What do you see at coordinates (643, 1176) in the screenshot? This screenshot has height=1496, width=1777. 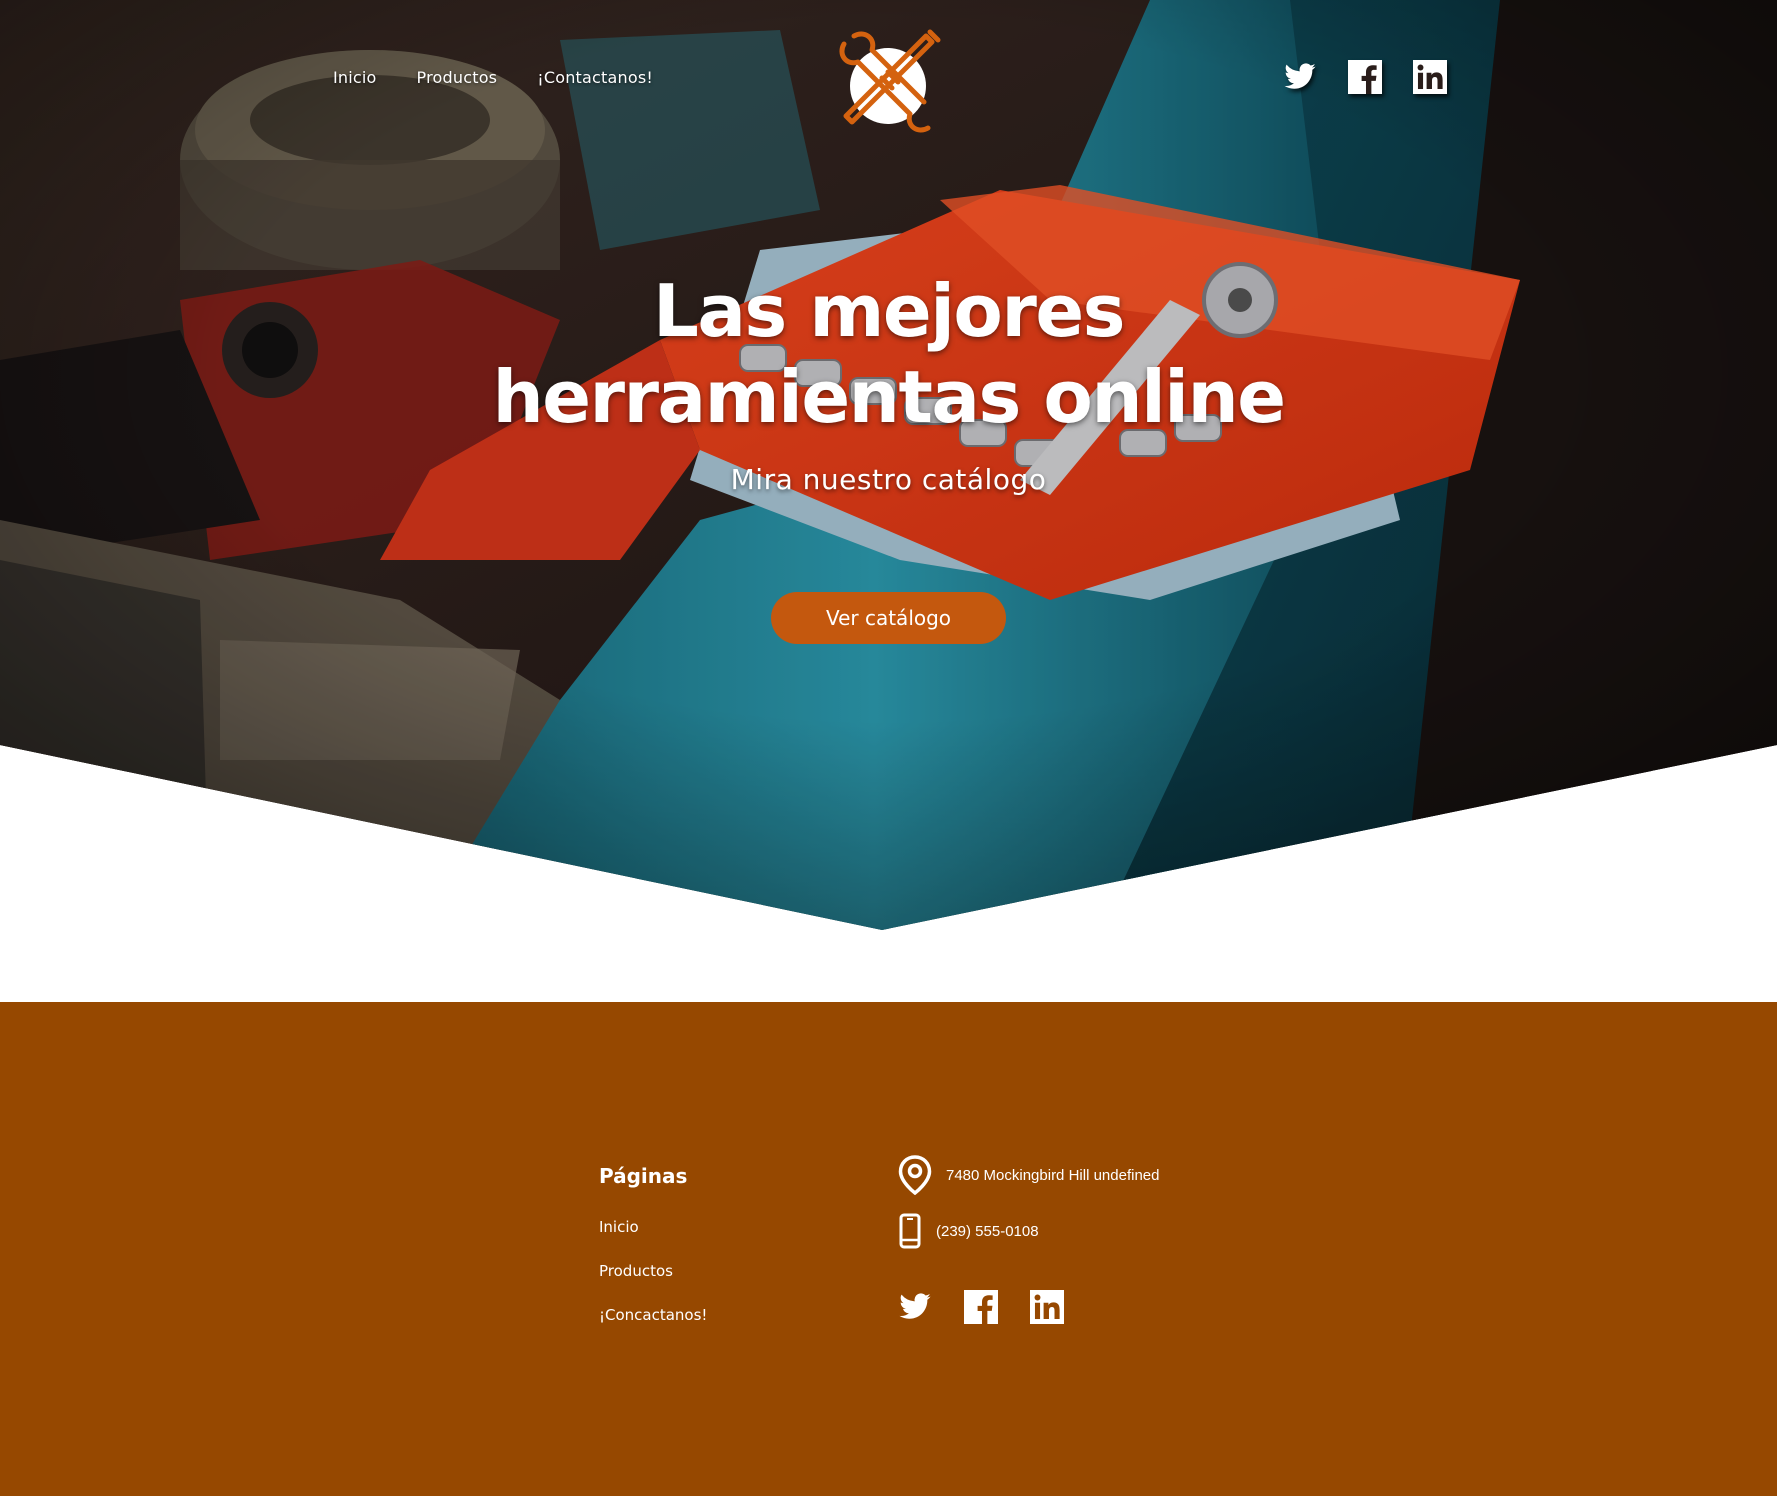 I see `footer-pages-title: Páginas` at bounding box center [643, 1176].